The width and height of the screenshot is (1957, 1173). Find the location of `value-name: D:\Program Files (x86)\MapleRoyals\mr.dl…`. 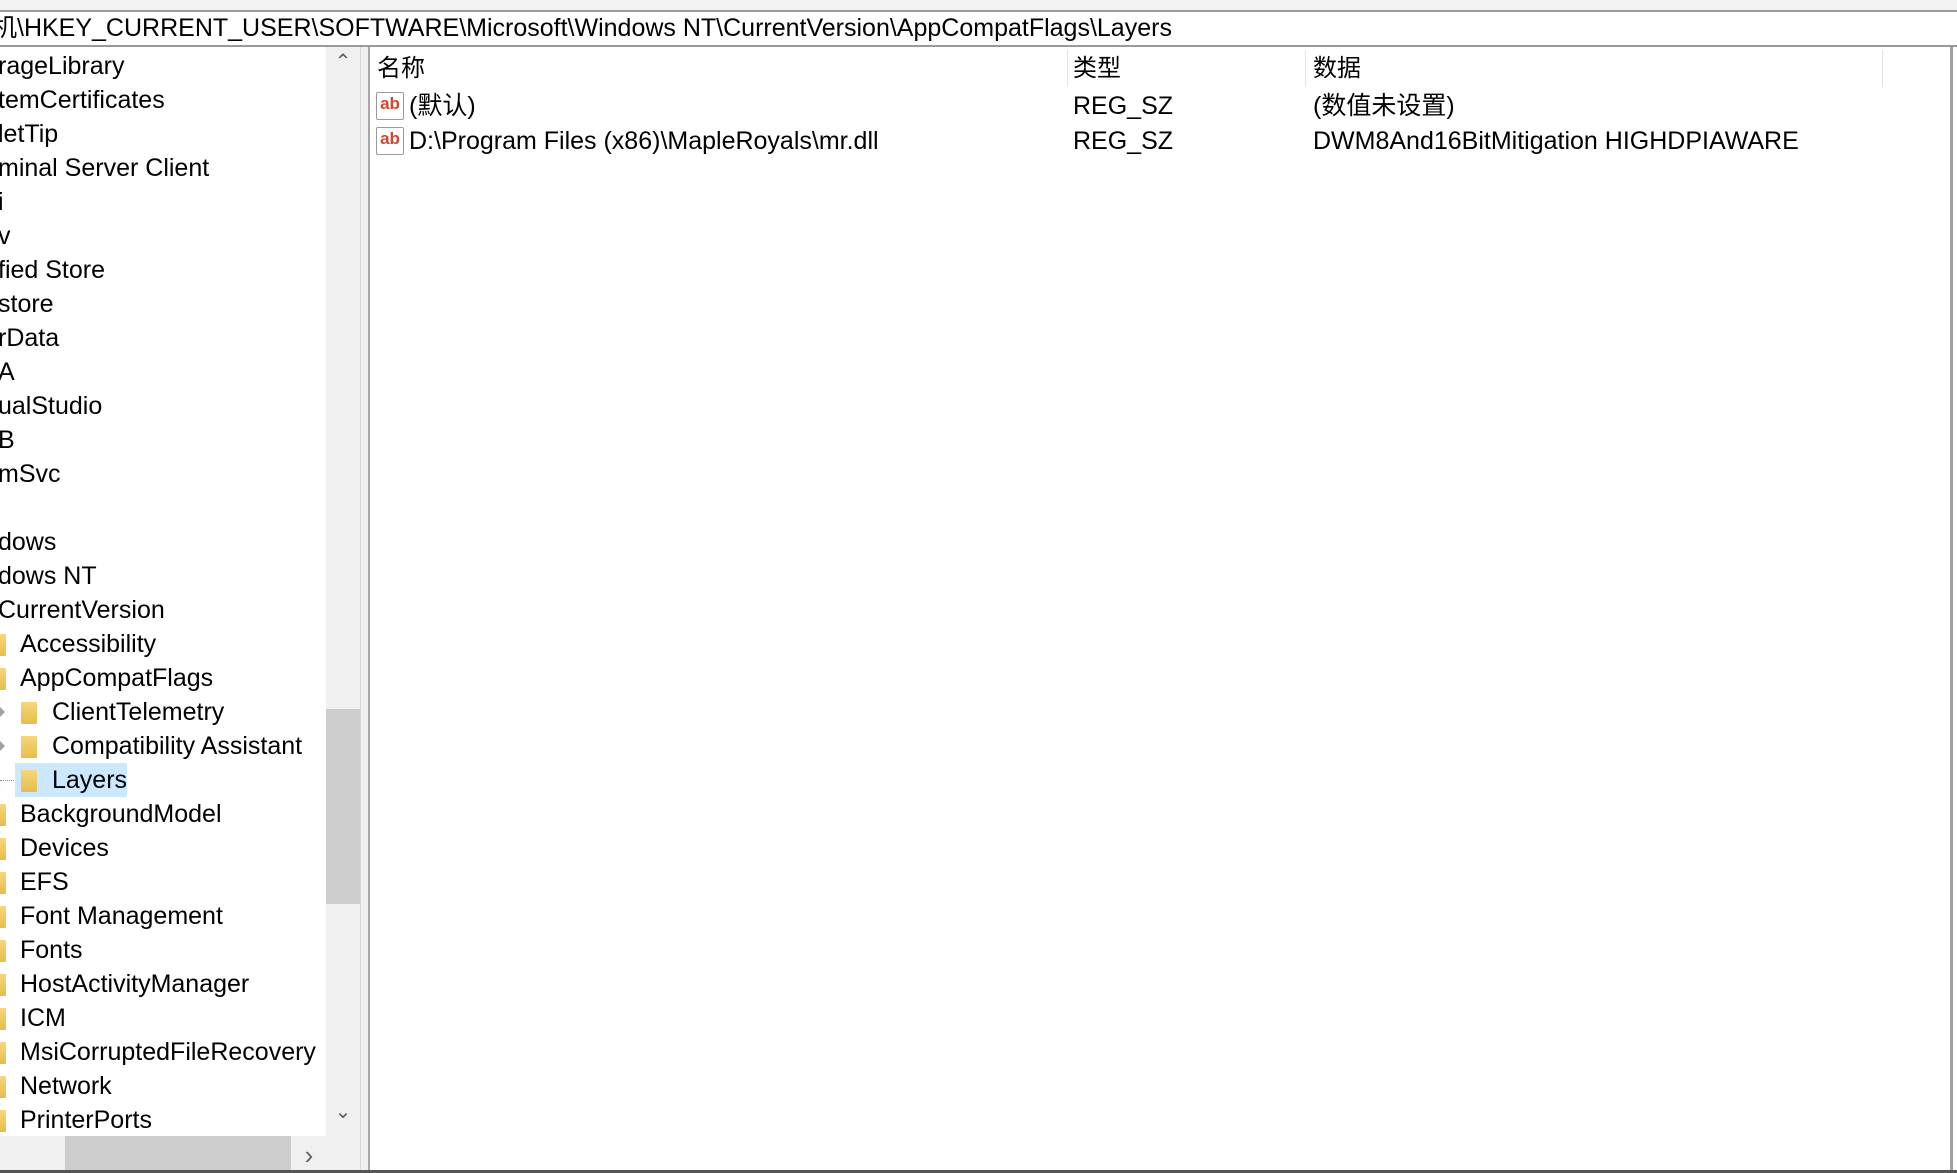

value-name: D:\Program Files (x86)\MapleRoyals\mr.dl… is located at coordinates (644, 141).